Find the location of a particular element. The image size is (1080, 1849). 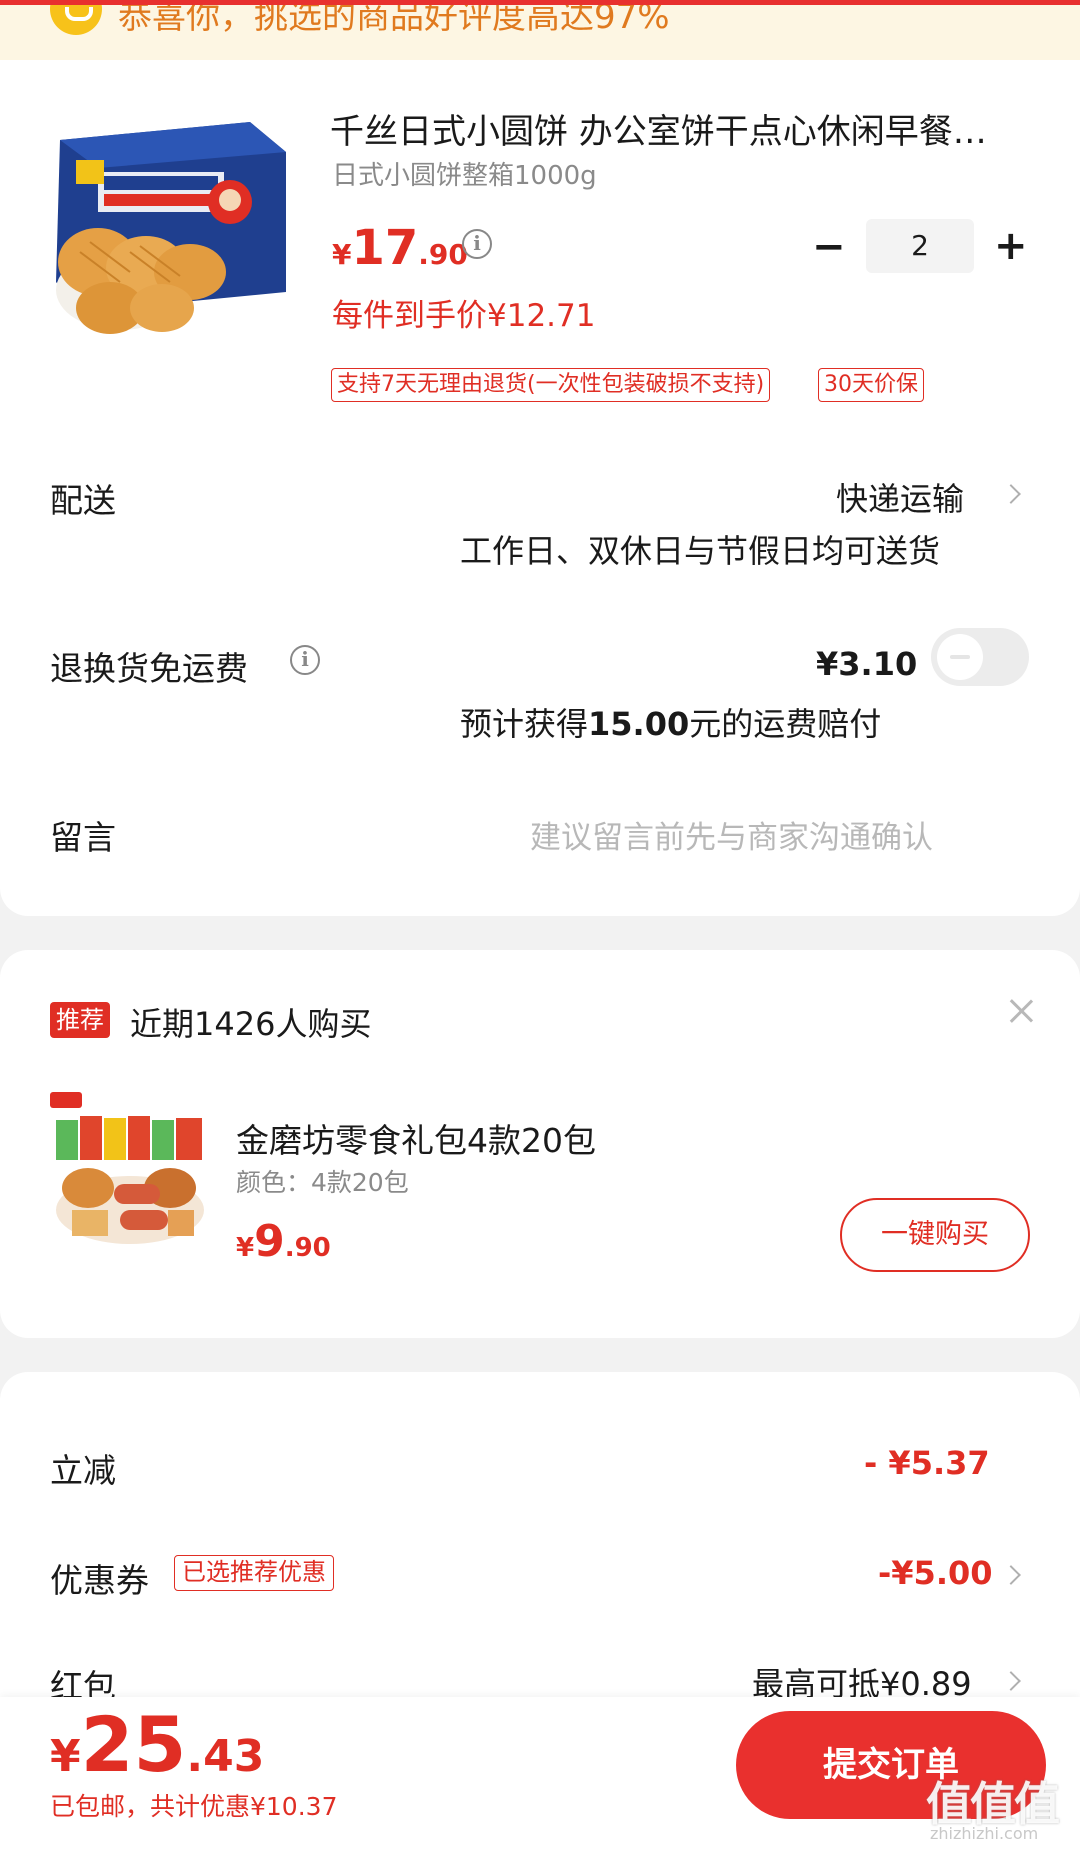

top-banner: 恭喜你，挑选的商品好评度高达97% is located at coordinates (540, 30).